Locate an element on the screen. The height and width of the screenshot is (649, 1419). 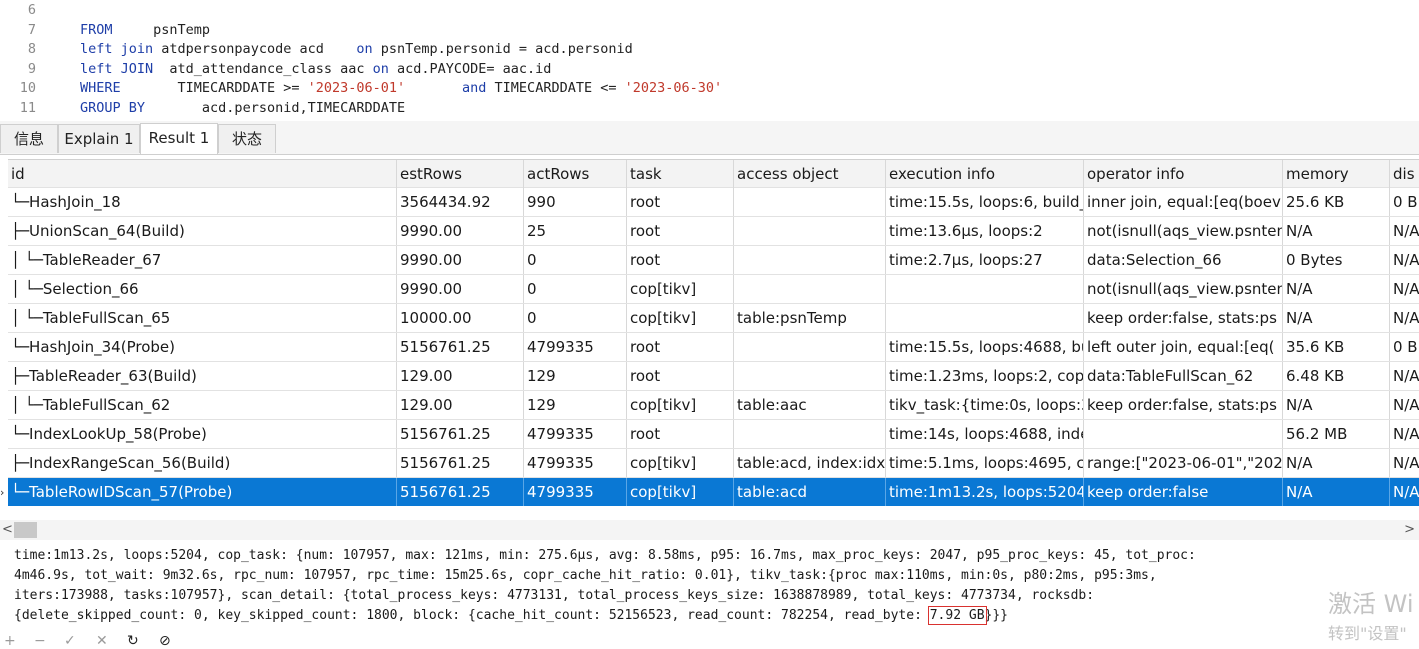
delete-record-icon: − is located at coordinates (40, 641).